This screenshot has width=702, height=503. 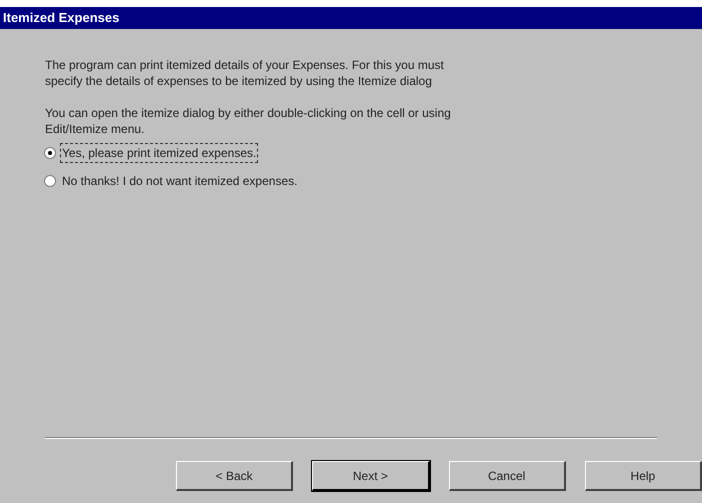 What do you see at coordinates (245, 73) in the screenshot?
I see `instruction-text: The program can print itemized details of your Expenses. For this you must specify the details of expenses to be itemized by using the Itemize dialog` at bounding box center [245, 73].